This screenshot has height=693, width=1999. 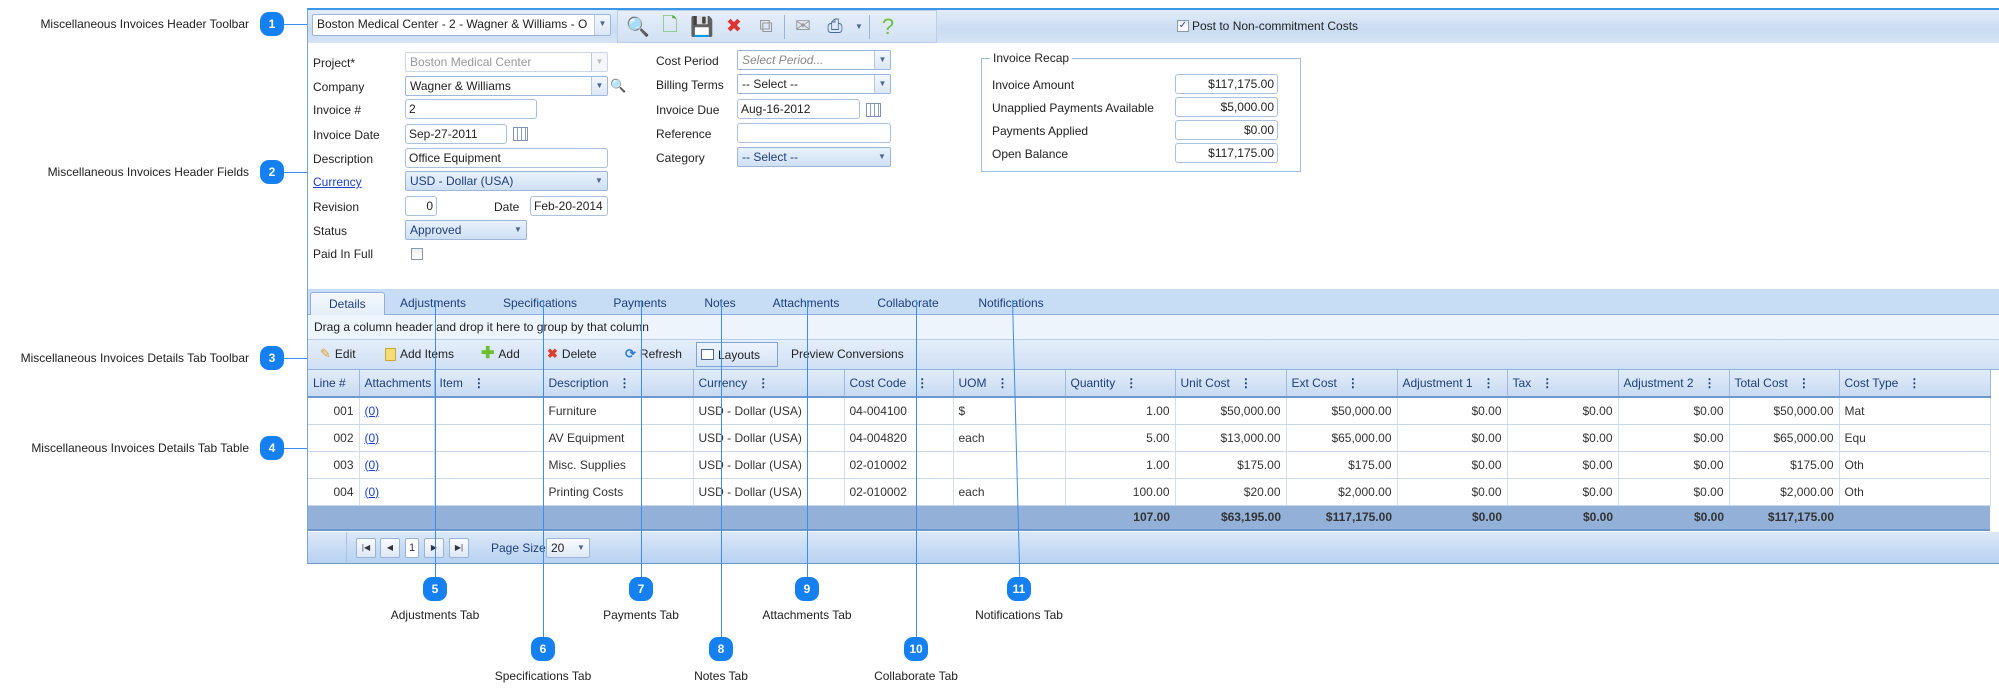 What do you see at coordinates (806, 303) in the screenshot?
I see `tab-attachments: Attachments` at bounding box center [806, 303].